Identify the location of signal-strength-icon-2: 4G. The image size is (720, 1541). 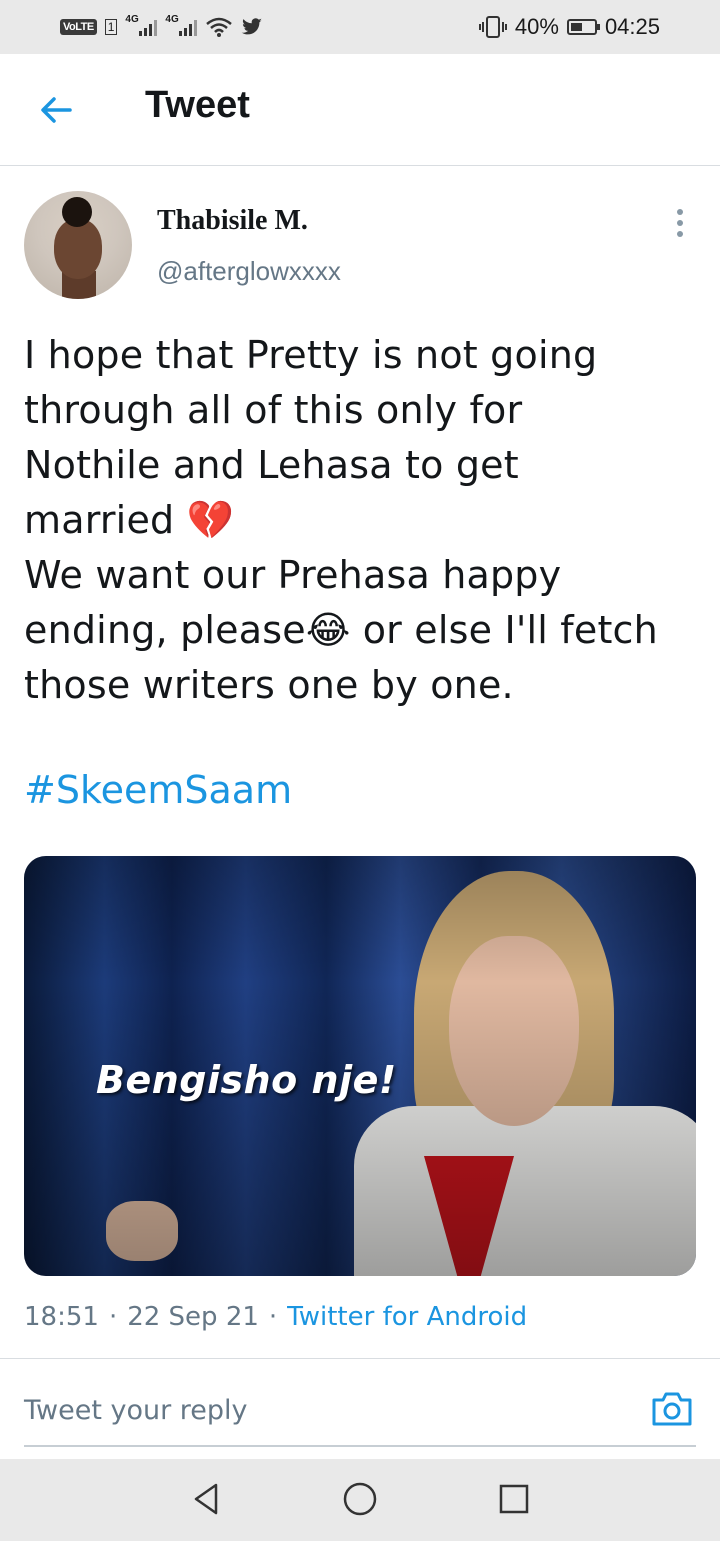
(181, 25).